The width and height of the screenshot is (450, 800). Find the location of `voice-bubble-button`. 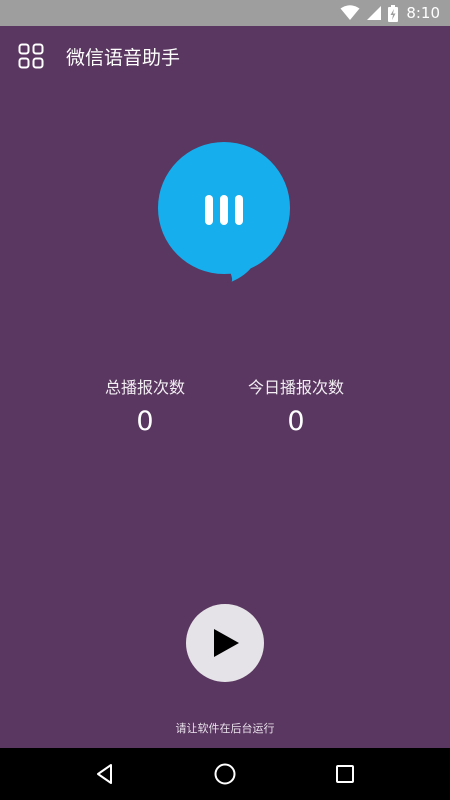

voice-bubble-button is located at coordinates (224, 212).